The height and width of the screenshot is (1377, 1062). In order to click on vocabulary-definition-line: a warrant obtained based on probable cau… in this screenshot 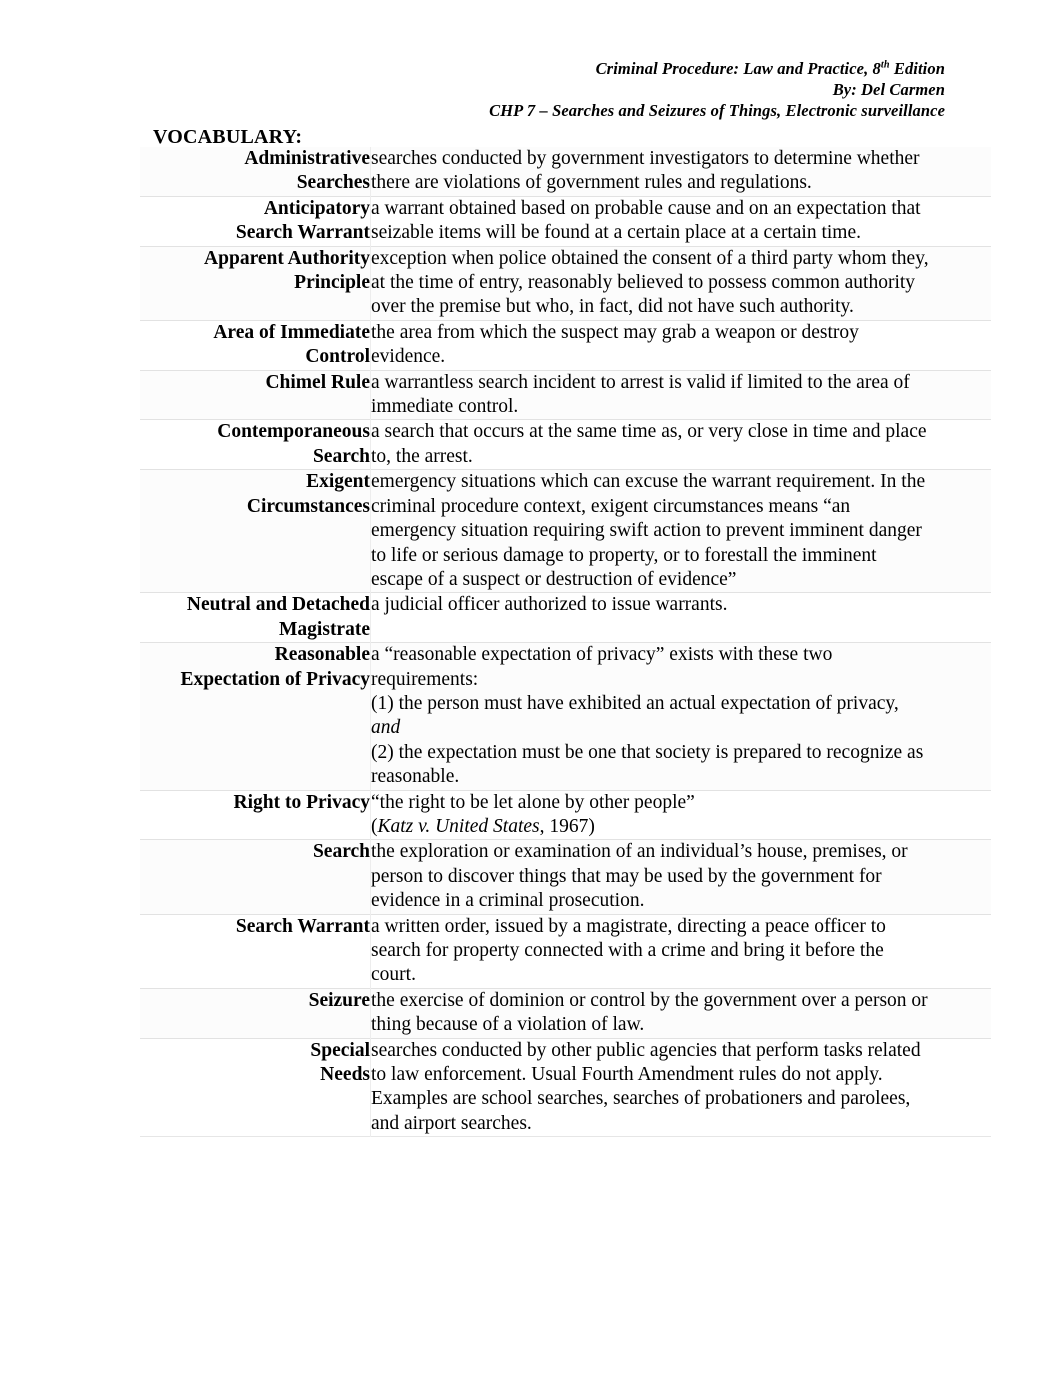, I will do `click(681, 209)`.